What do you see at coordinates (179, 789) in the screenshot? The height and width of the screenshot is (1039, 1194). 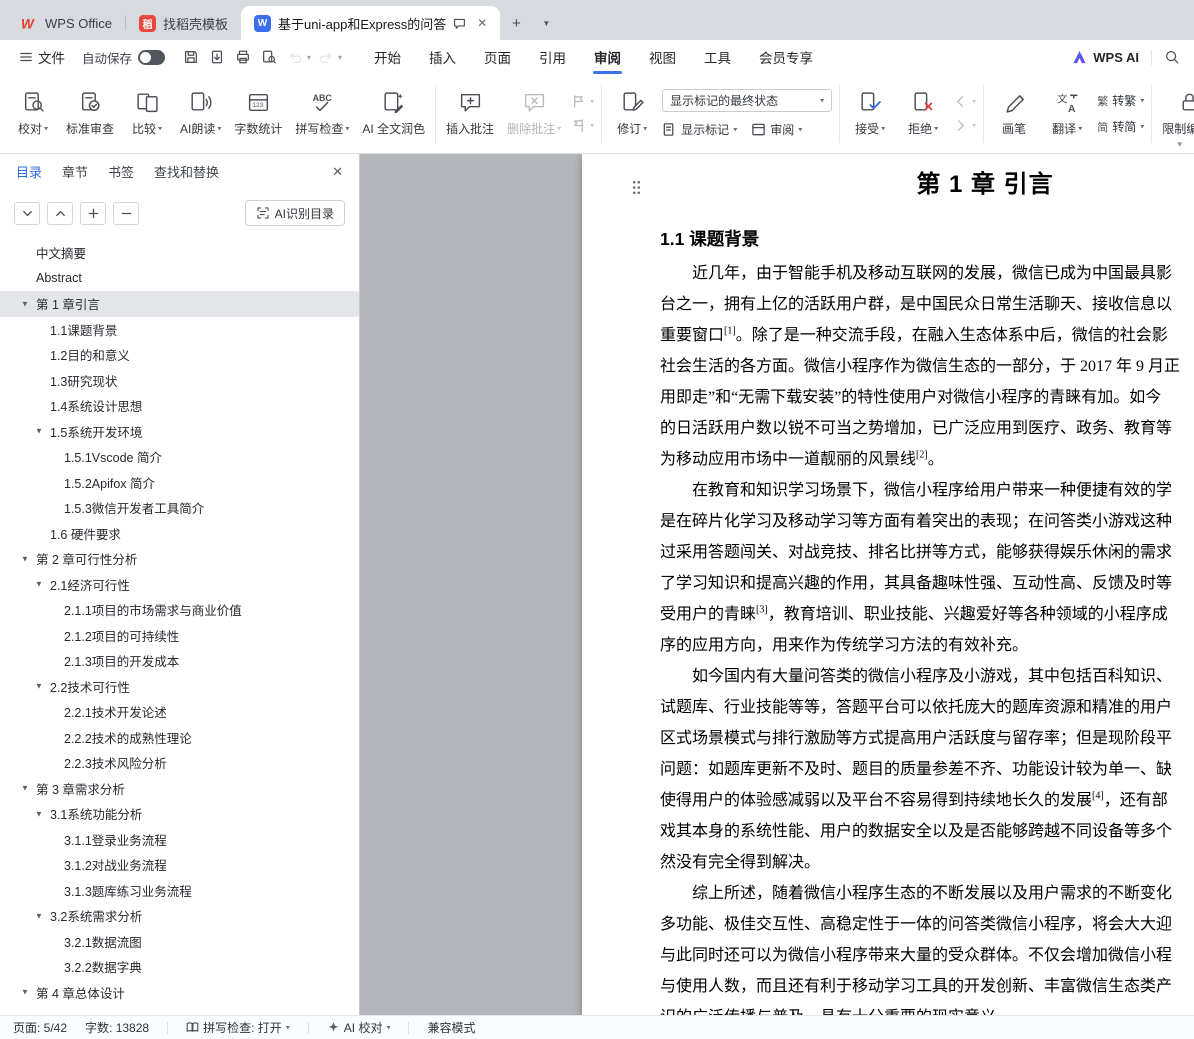 I see `toc-item: ▼ 第 3 章需求分析` at bounding box center [179, 789].